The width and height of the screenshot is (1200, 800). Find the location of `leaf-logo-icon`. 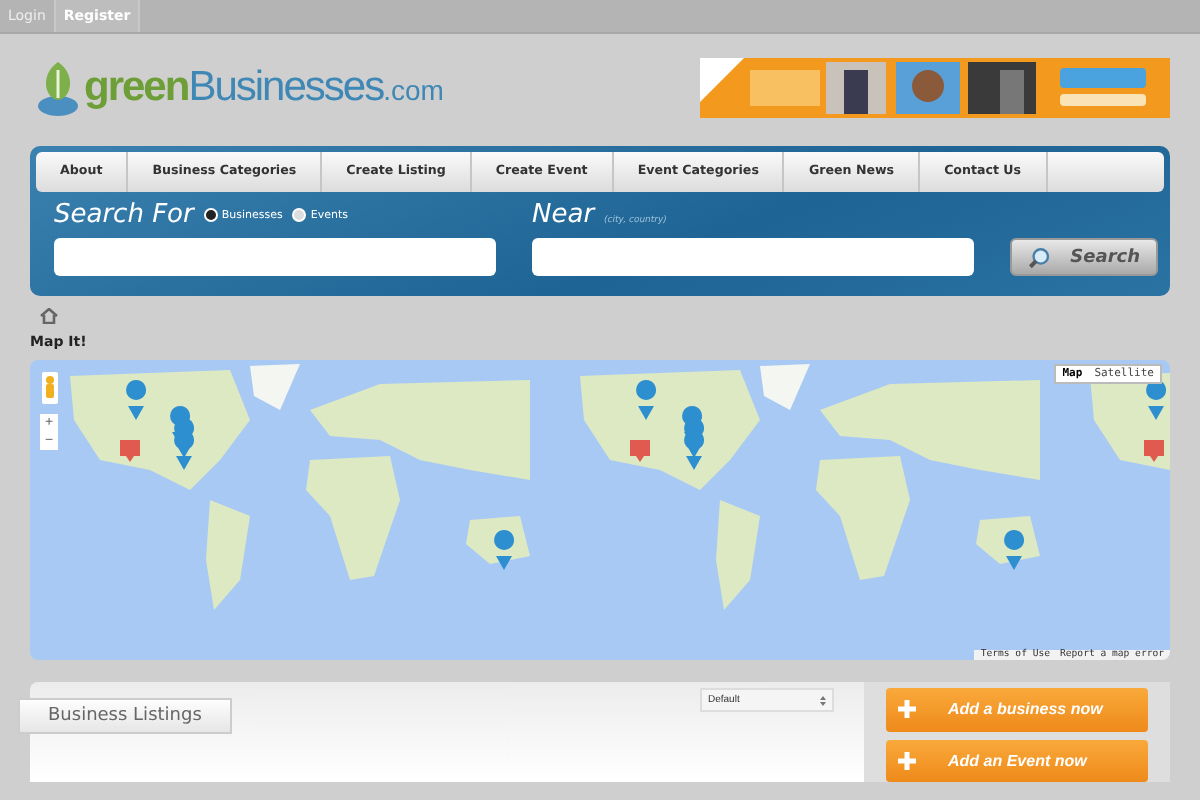

leaf-logo-icon is located at coordinates (58, 88).